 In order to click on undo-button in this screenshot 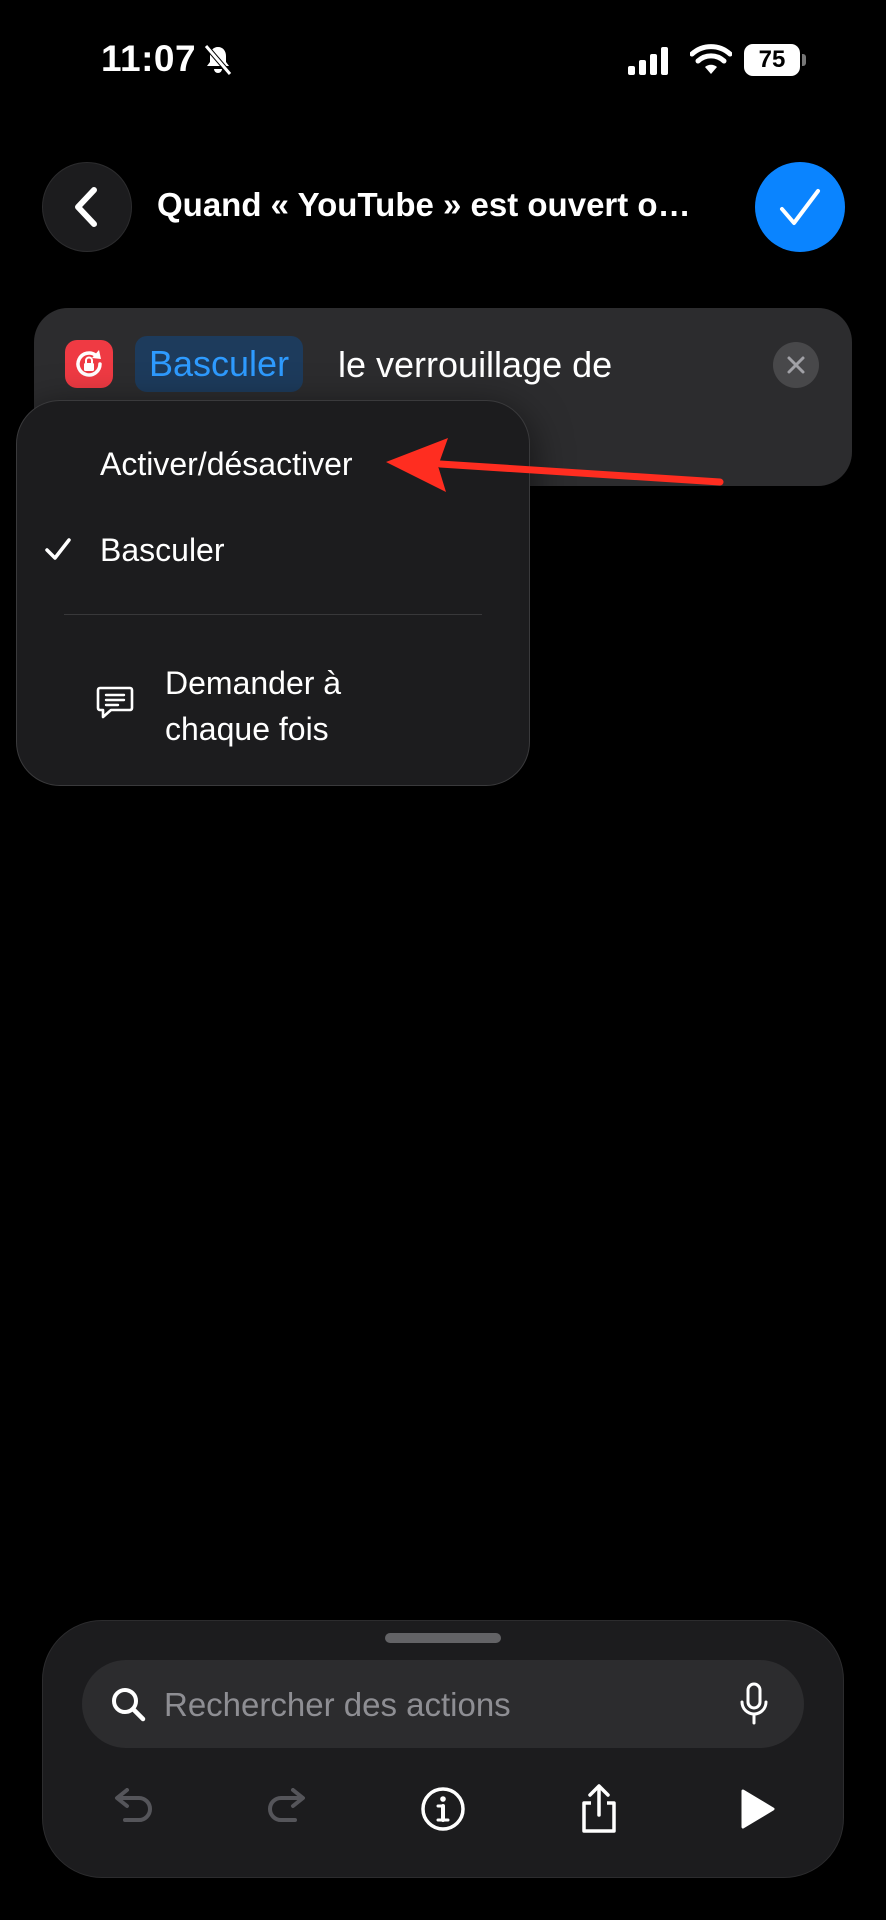, I will do `click(131, 1809)`.